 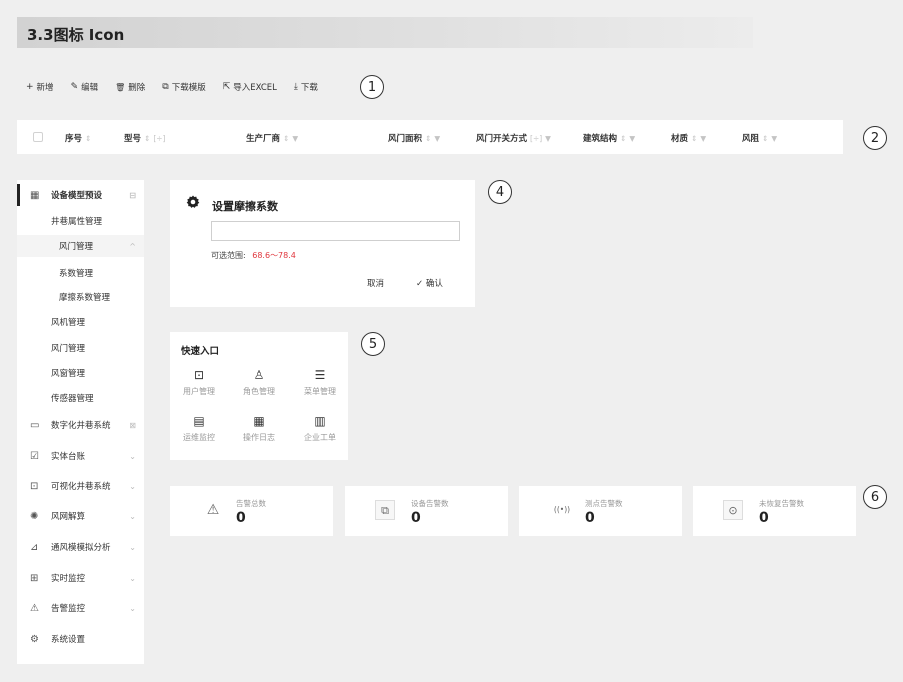 I want to click on stat-label: 设备告警数, so click(x=430, y=503).